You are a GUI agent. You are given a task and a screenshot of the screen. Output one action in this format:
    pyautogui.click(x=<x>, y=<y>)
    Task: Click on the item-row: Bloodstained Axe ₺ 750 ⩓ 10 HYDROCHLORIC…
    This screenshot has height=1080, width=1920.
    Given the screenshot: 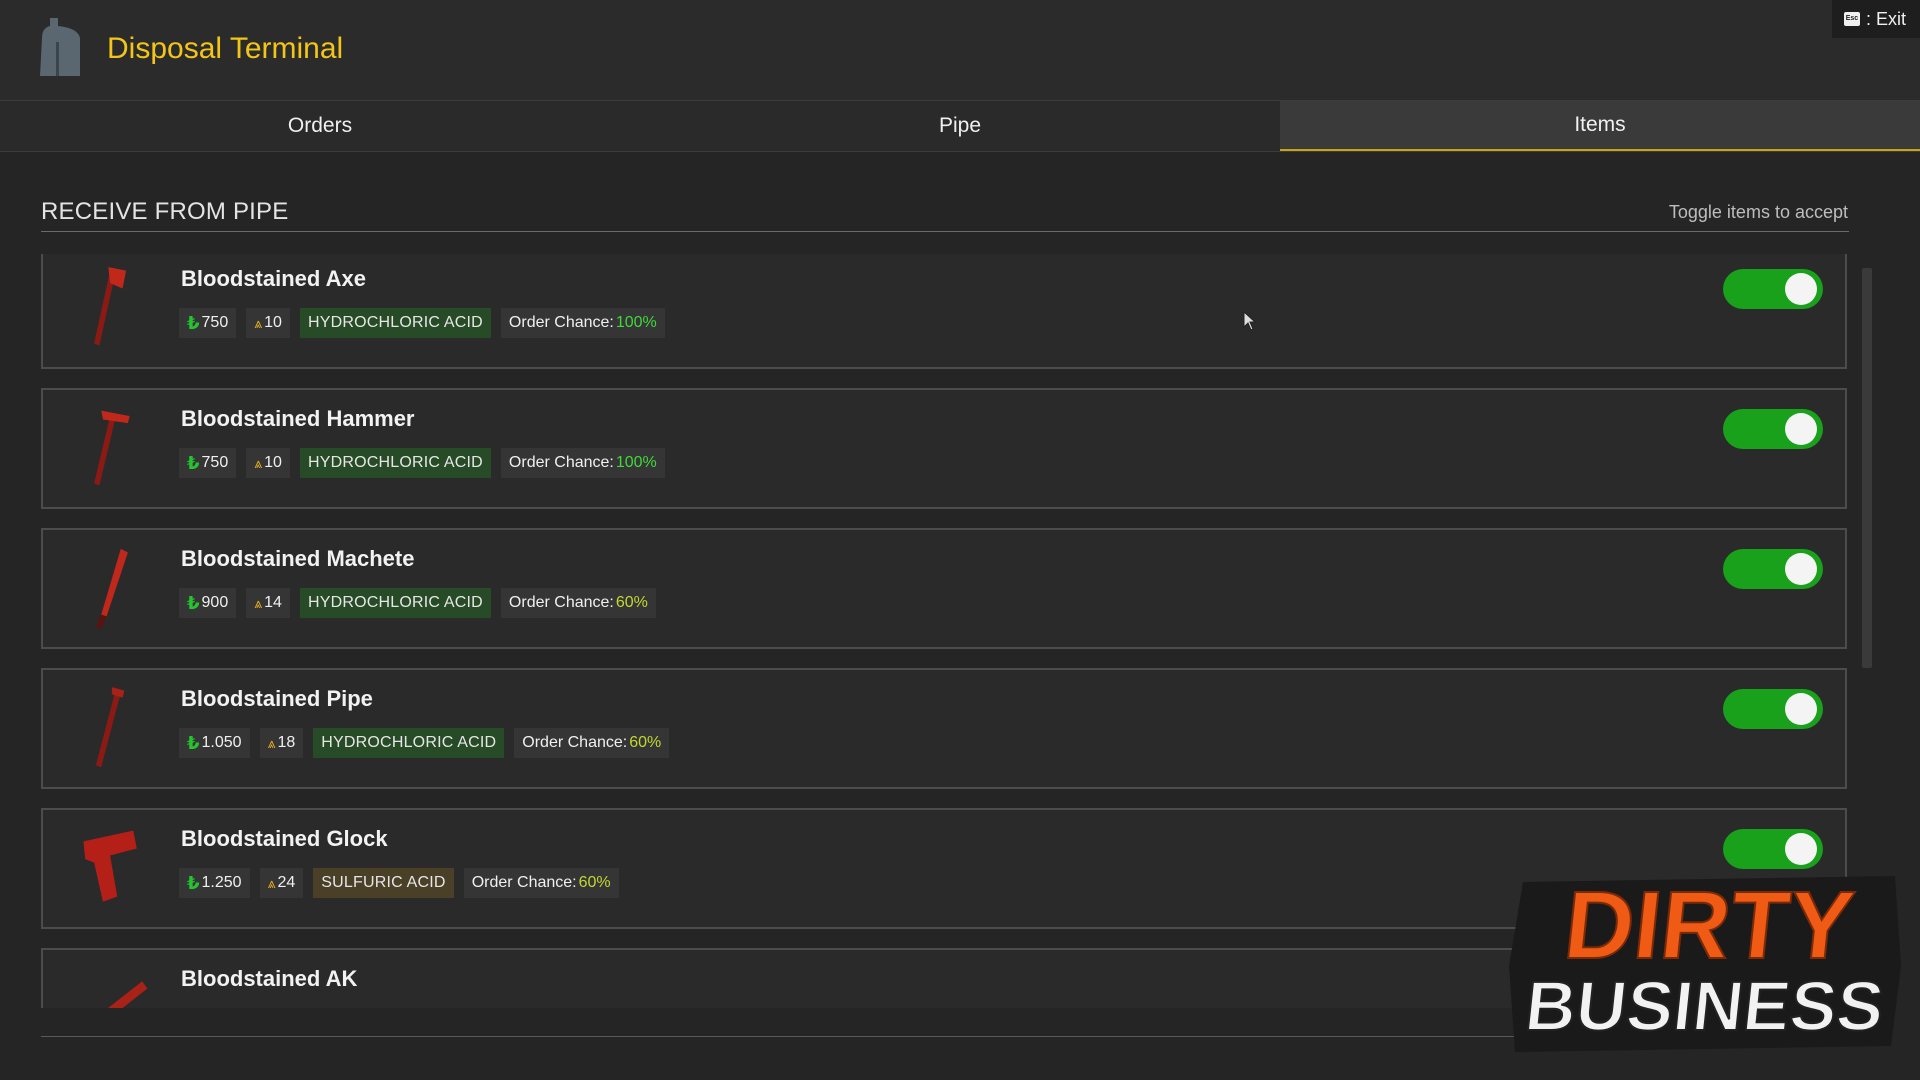 What is the action you would take?
    pyautogui.click(x=944, y=311)
    